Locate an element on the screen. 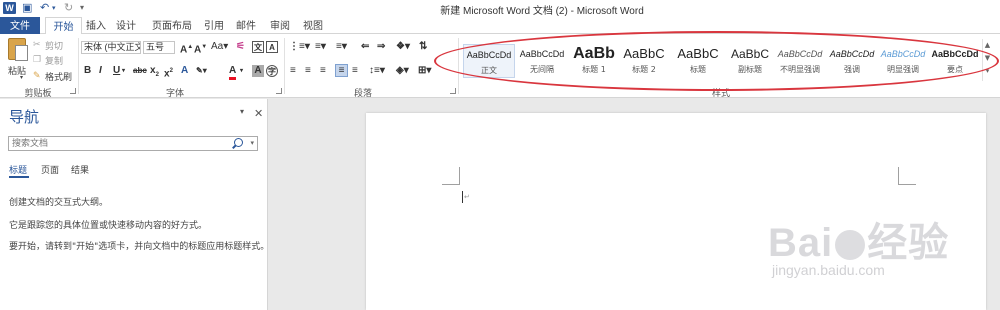 The height and width of the screenshot is (310, 1000). search-input is located at coordinates (119, 143).